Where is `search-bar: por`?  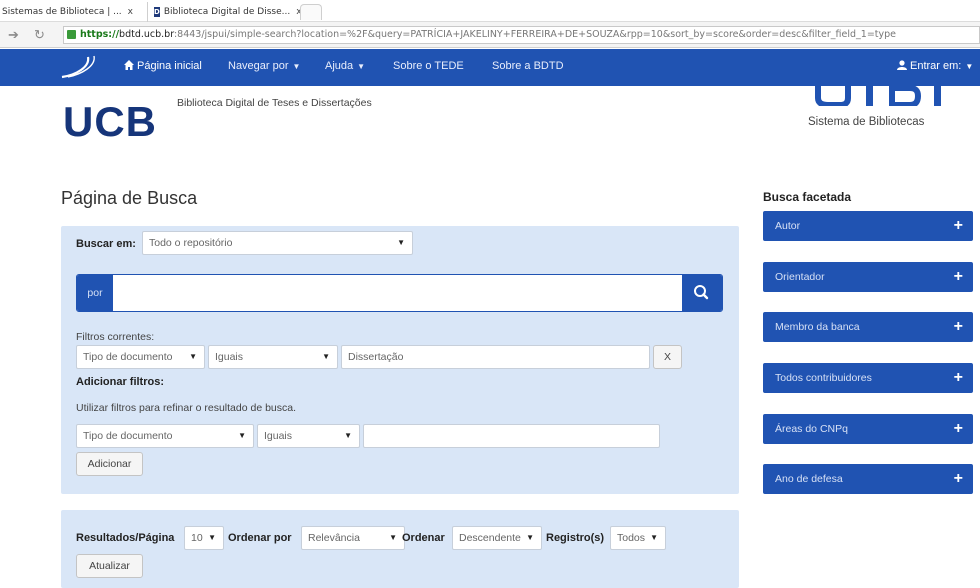 search-bar: por is located at coordinates (399, 293).